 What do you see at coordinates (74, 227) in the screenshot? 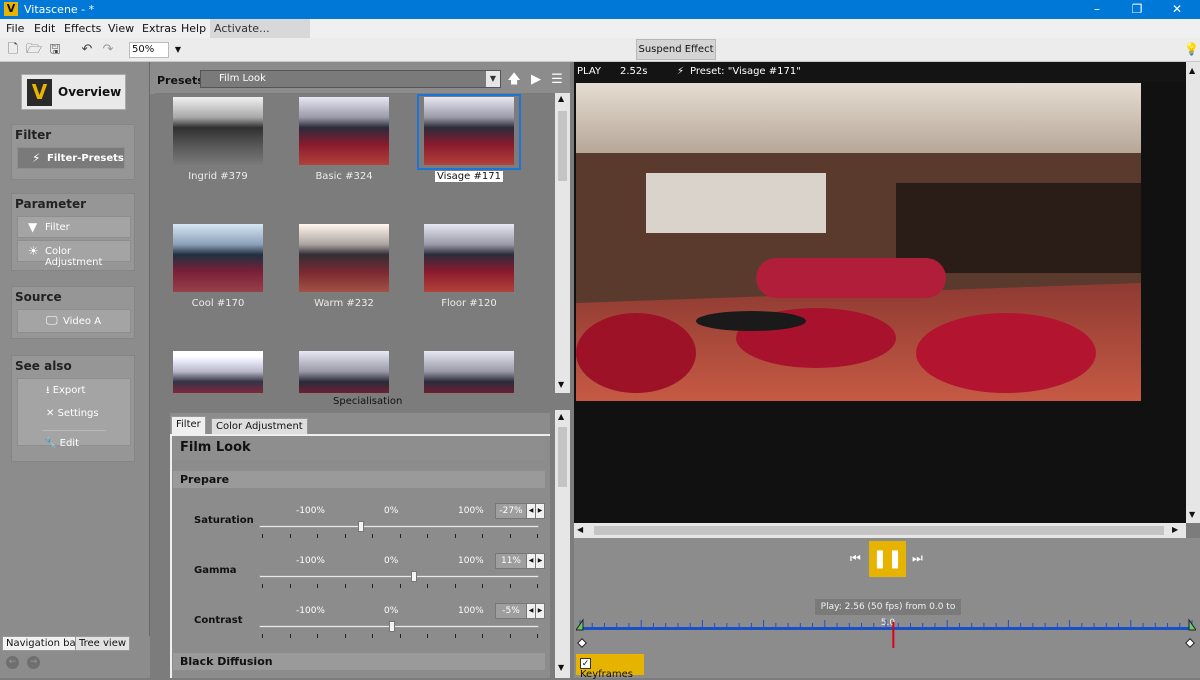
I see `param-filter-button: ▼ Filter` at bounding box center [74, 227].